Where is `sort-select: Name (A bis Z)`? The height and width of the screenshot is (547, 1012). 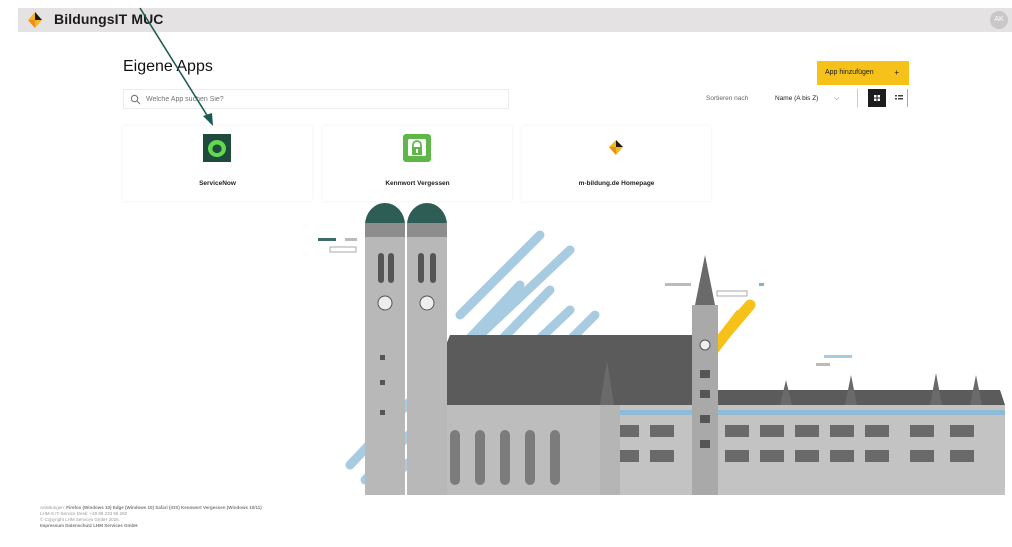 sort-select: Name (A bis Z) is located at coordinates (796, 98).